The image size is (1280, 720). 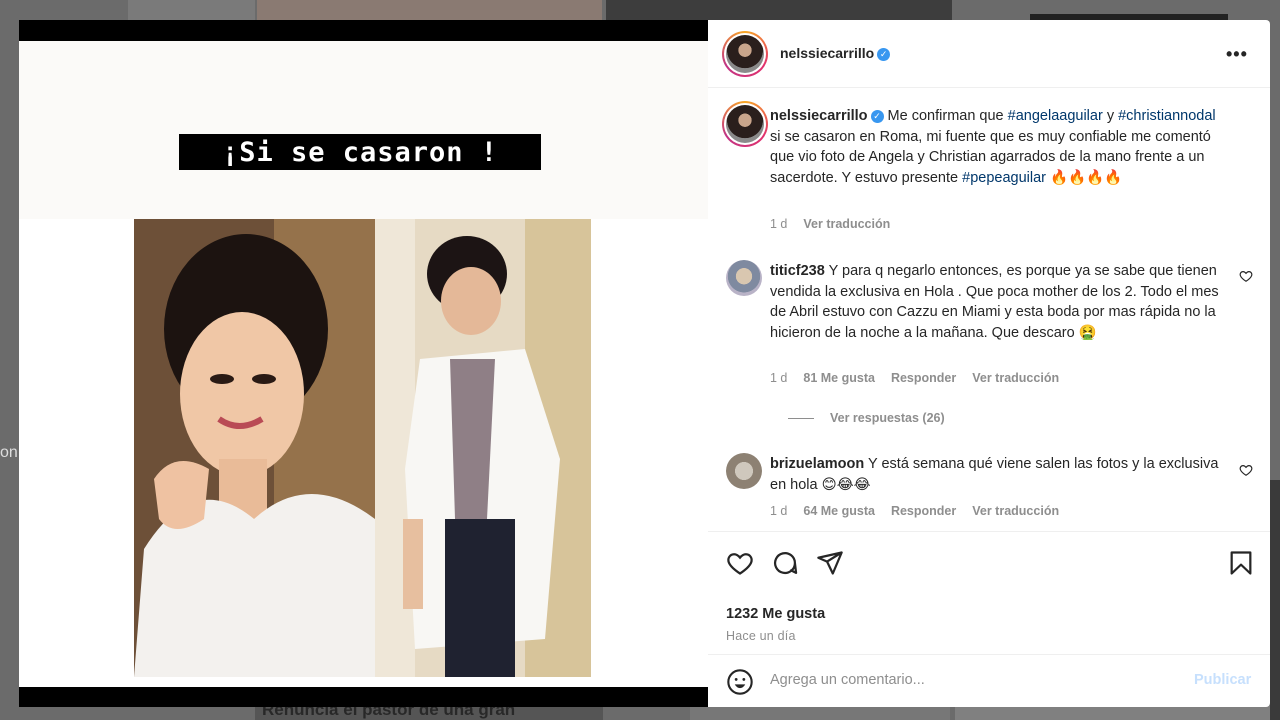 I want to click on comment-meta: 1 d 64 Me gusta Responder Ver traducción, so click(x=922, y=511).